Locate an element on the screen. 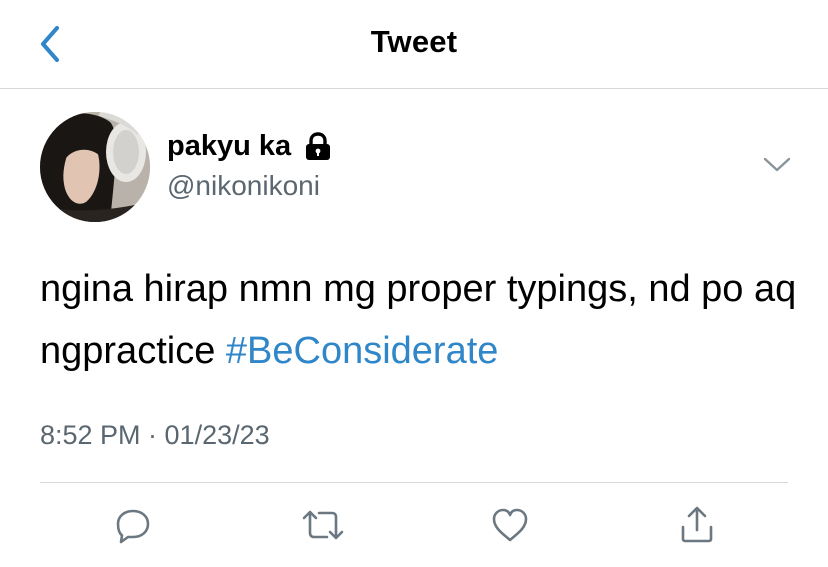 Image resolution: width=828 pixels, height=567 pixels. display-name: pakyu ka is located at coordinates (250, 146).